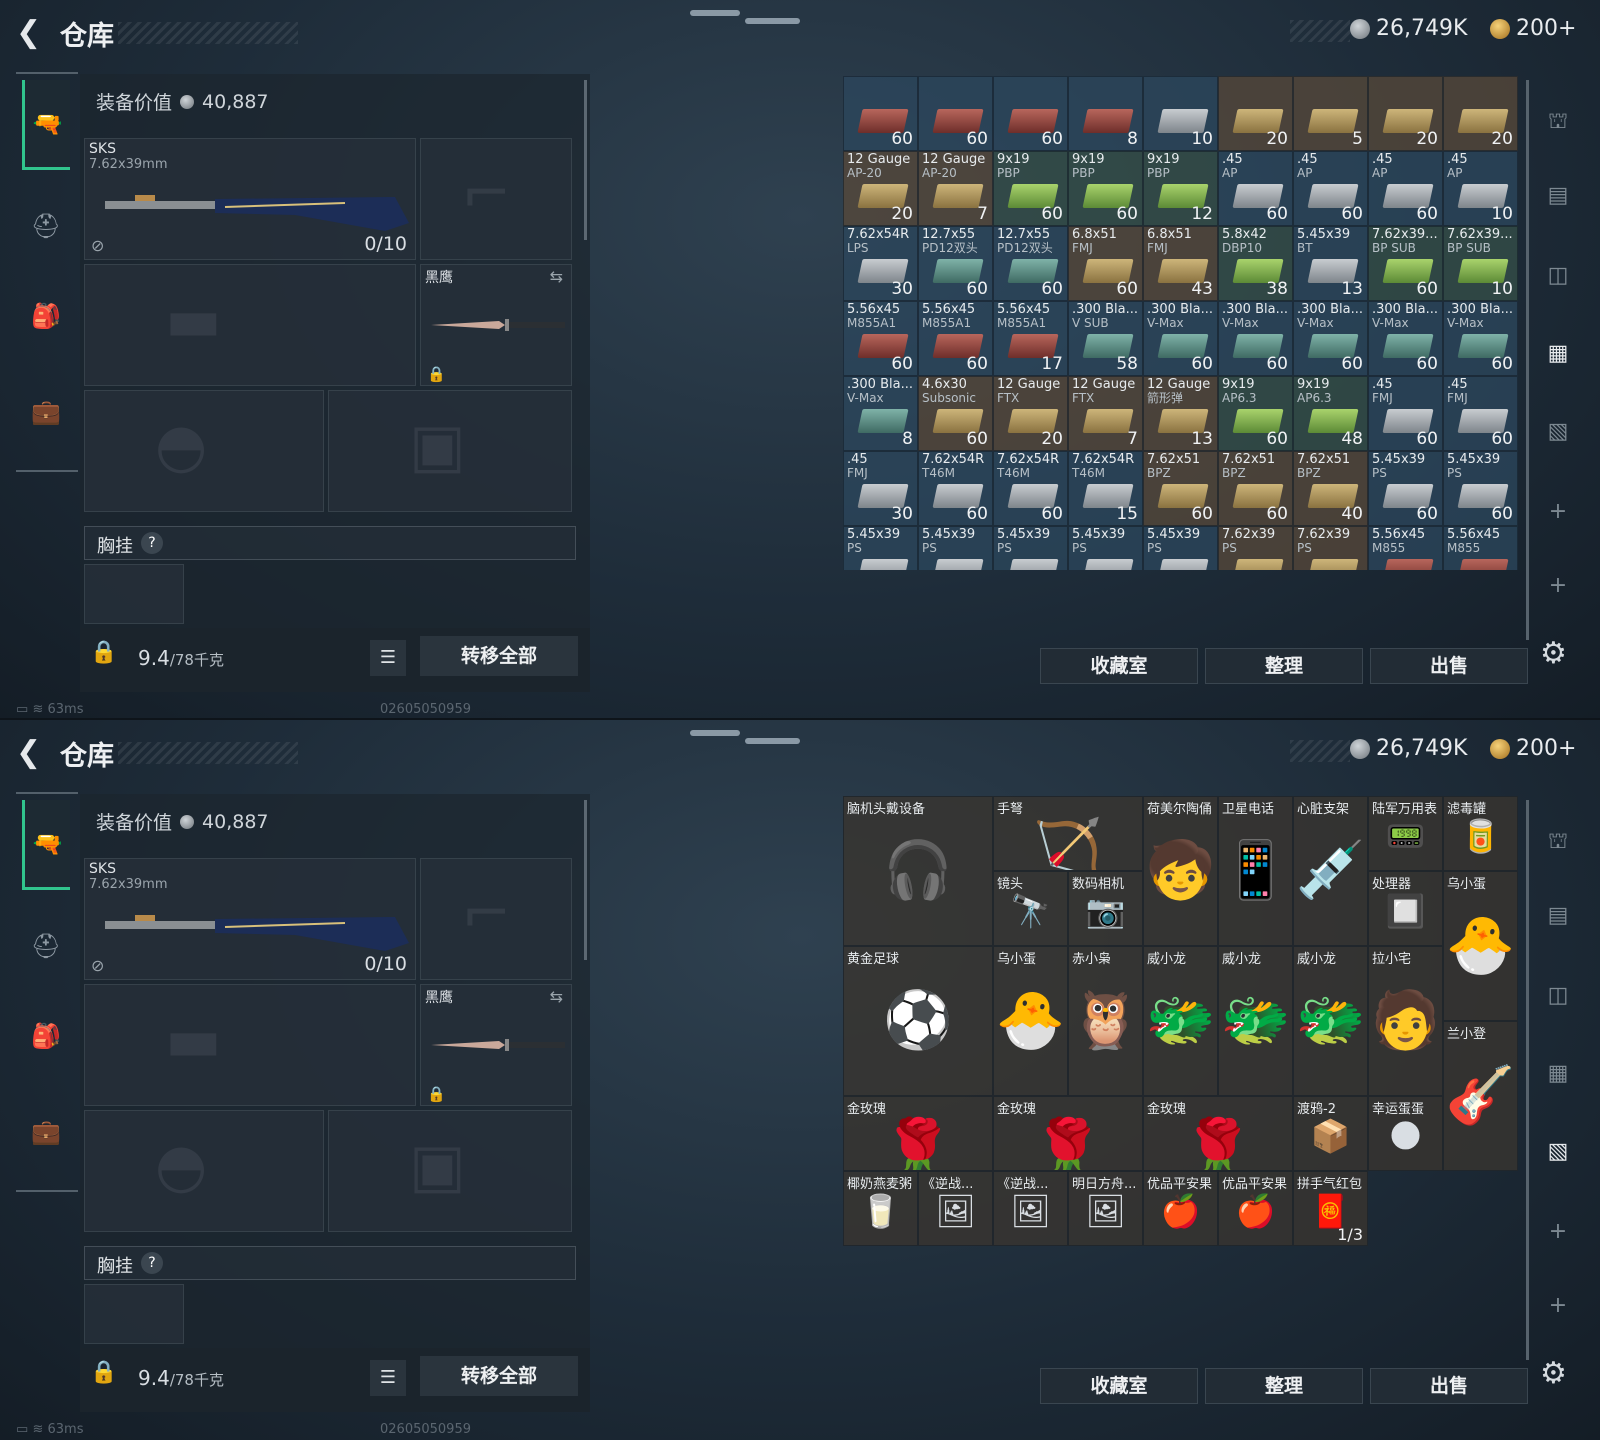  I want to click on ammo-cell: 7.62x39... BP SUB 10, so click(1480, 263).